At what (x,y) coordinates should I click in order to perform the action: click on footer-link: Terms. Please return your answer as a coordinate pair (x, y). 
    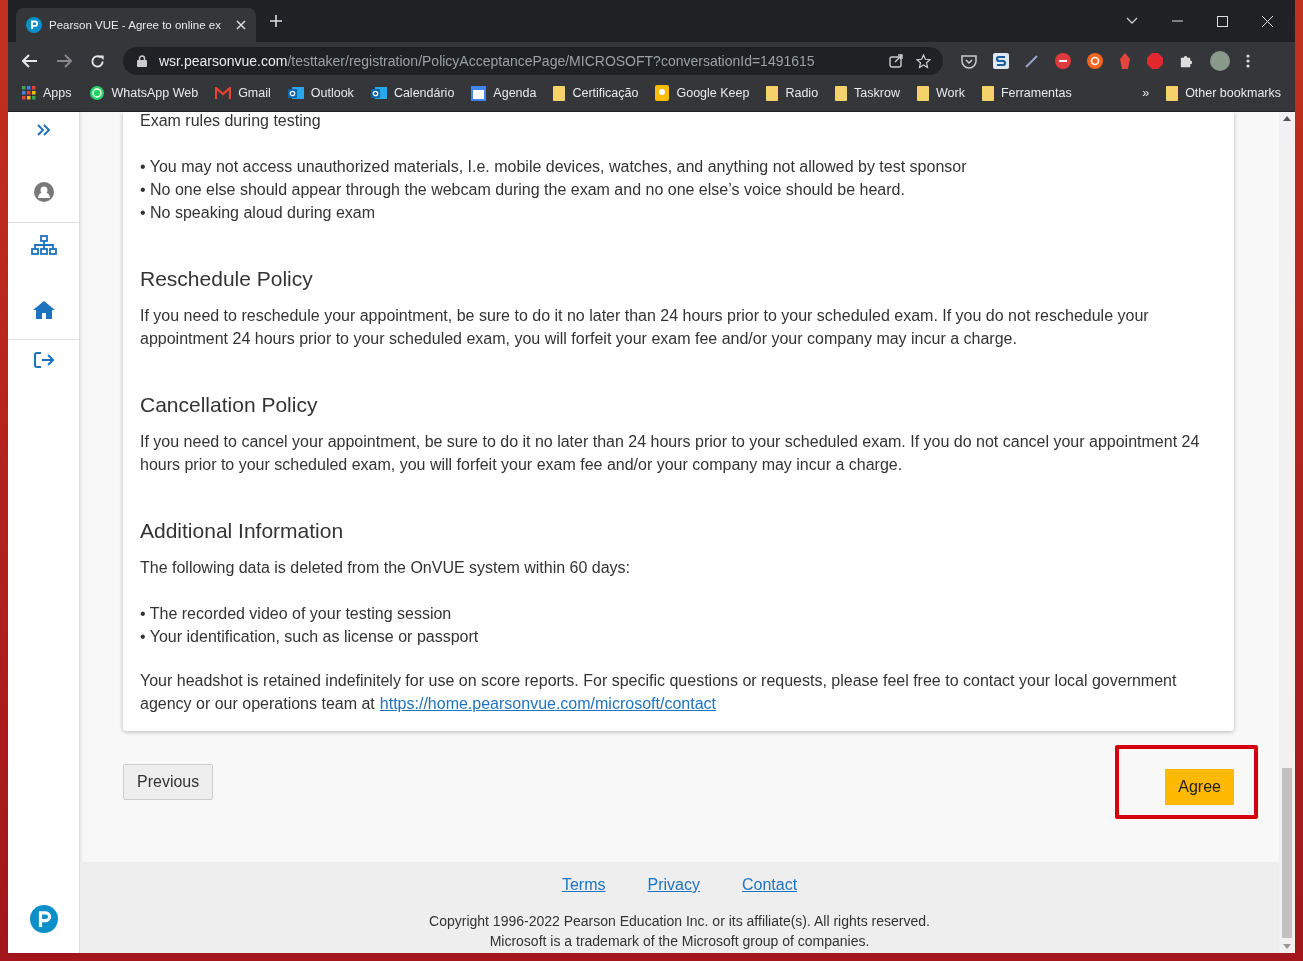
    Looking at the image, I should click on (583, 885).